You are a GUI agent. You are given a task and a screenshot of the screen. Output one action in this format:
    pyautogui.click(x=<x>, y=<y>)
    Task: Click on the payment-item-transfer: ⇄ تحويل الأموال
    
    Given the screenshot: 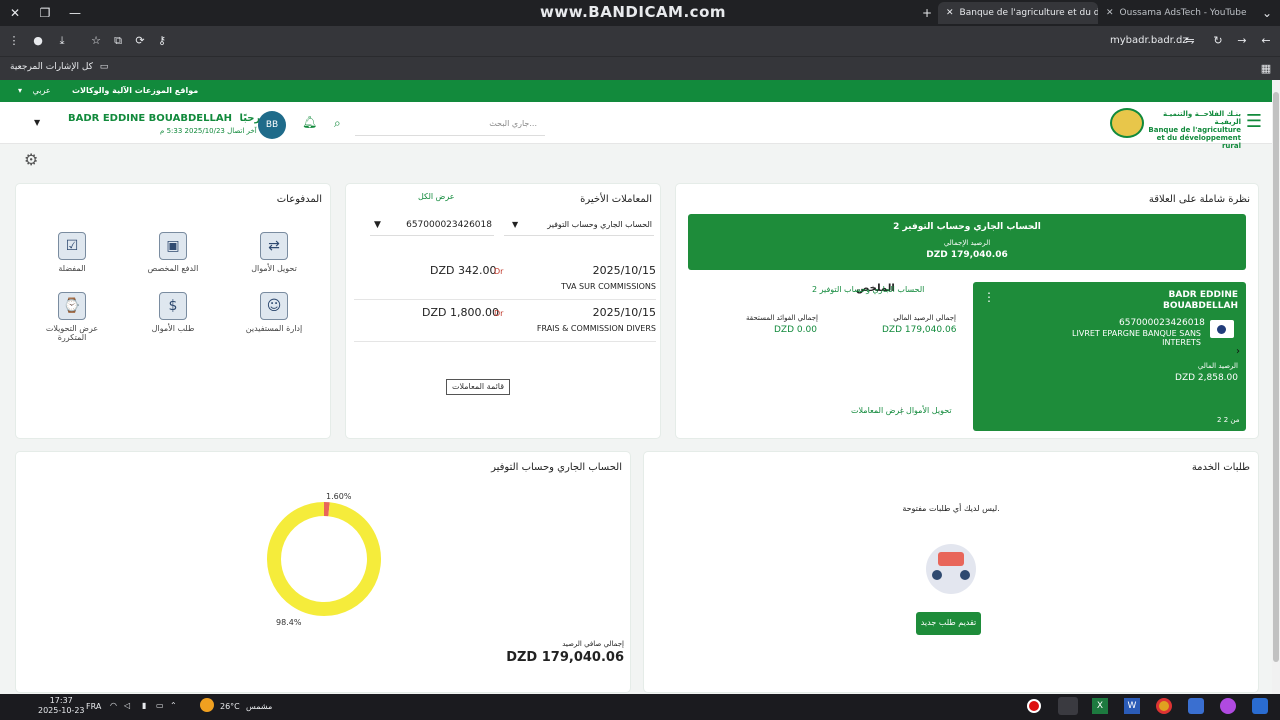 What is the action you would take?
    pyautogui.click(x=274, y=252)
    